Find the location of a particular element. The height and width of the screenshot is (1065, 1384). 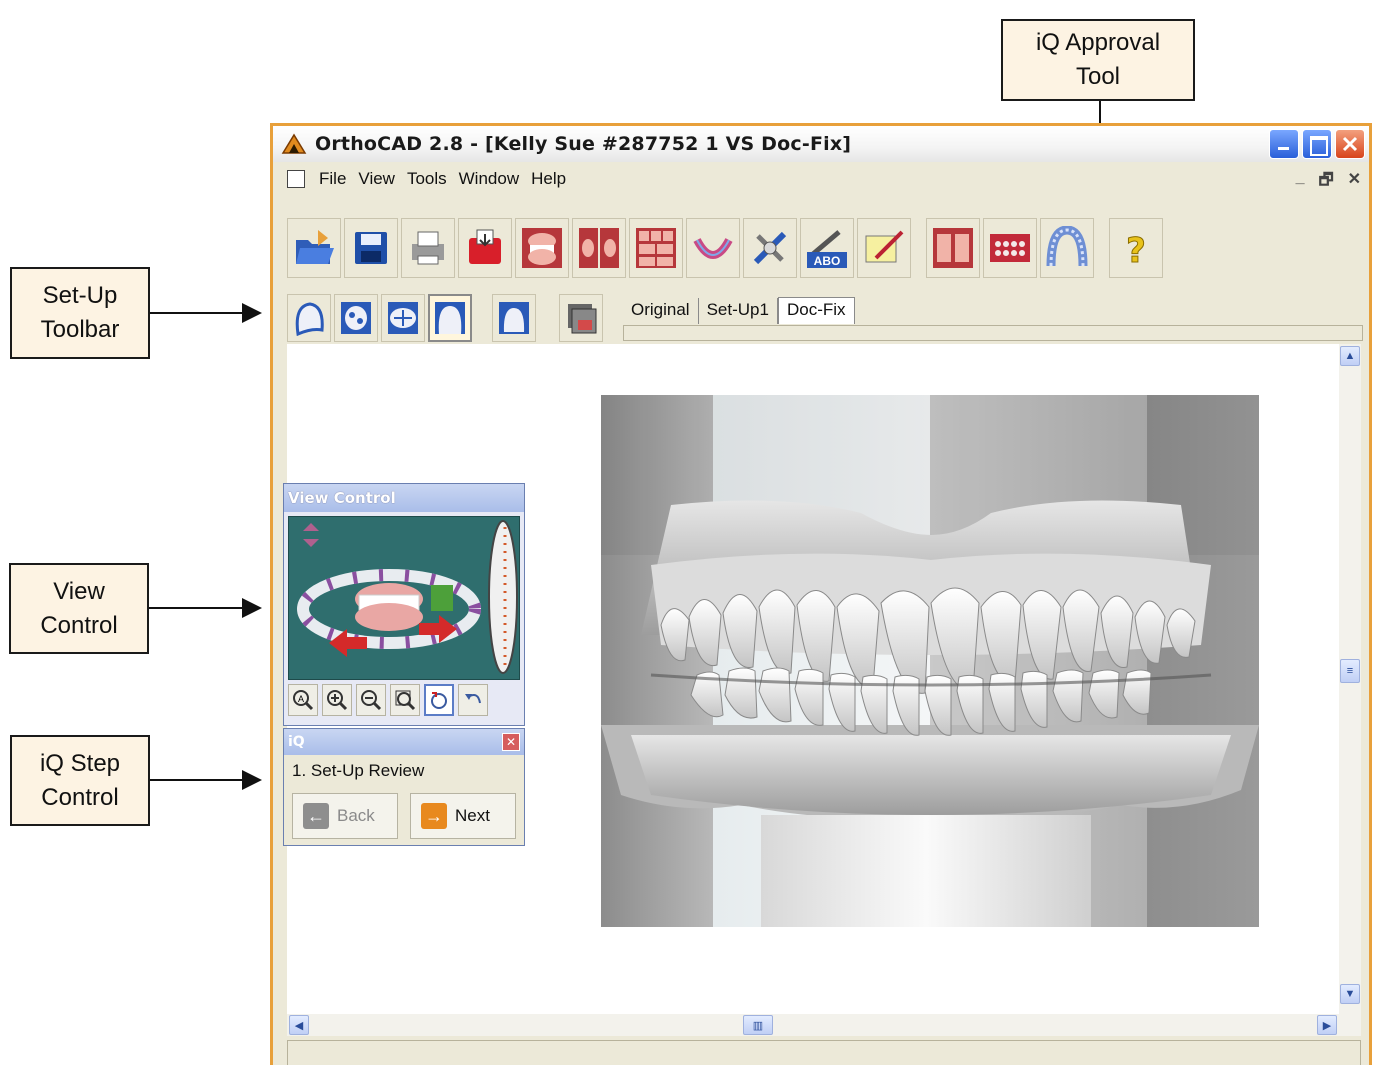

layers-icon is located at coordinates (582, 319).